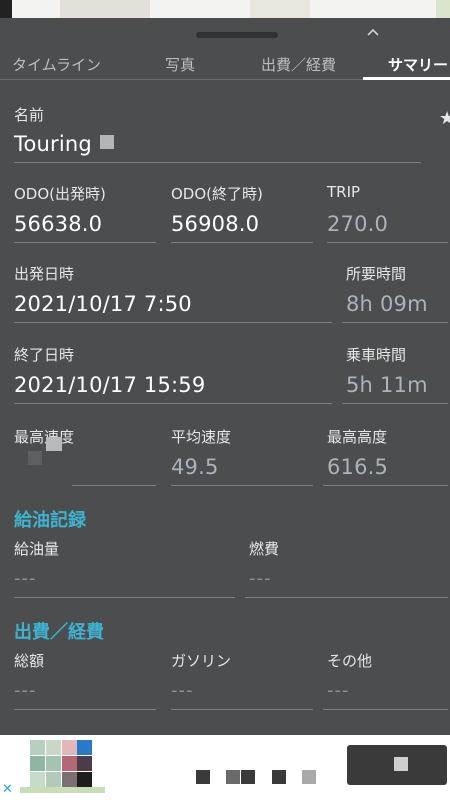  What do you see at coordinates (395, 403) in the screenshot?
I see `riding-time-underline` at bounding box center [395, 403].